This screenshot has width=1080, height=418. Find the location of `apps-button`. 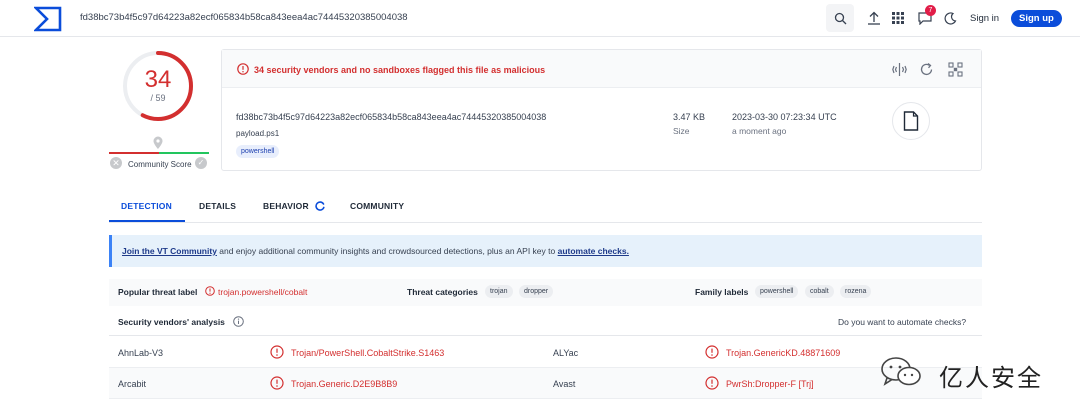

apps-button is located at coordinates (898, 18).